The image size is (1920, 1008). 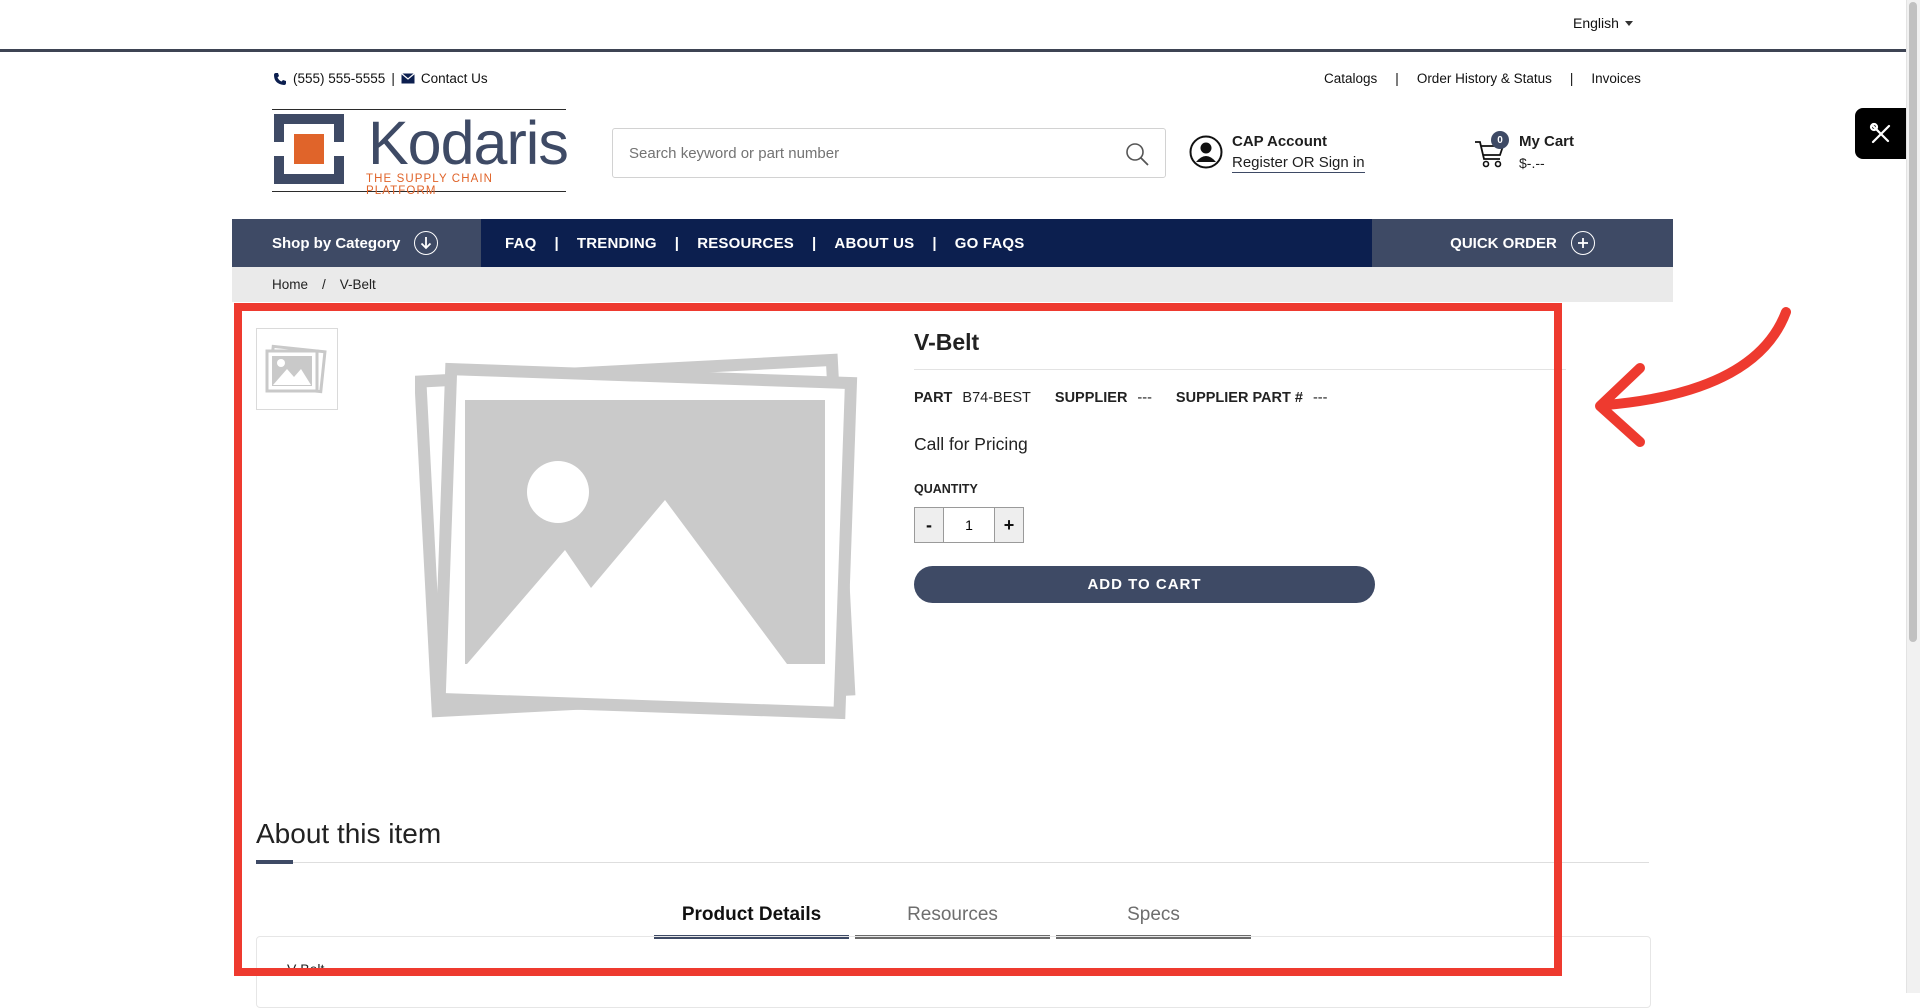 What do you see at coordinates (1206, 152) in the screenshot?
I see `user-icon` at bounding box center [1206, 152].